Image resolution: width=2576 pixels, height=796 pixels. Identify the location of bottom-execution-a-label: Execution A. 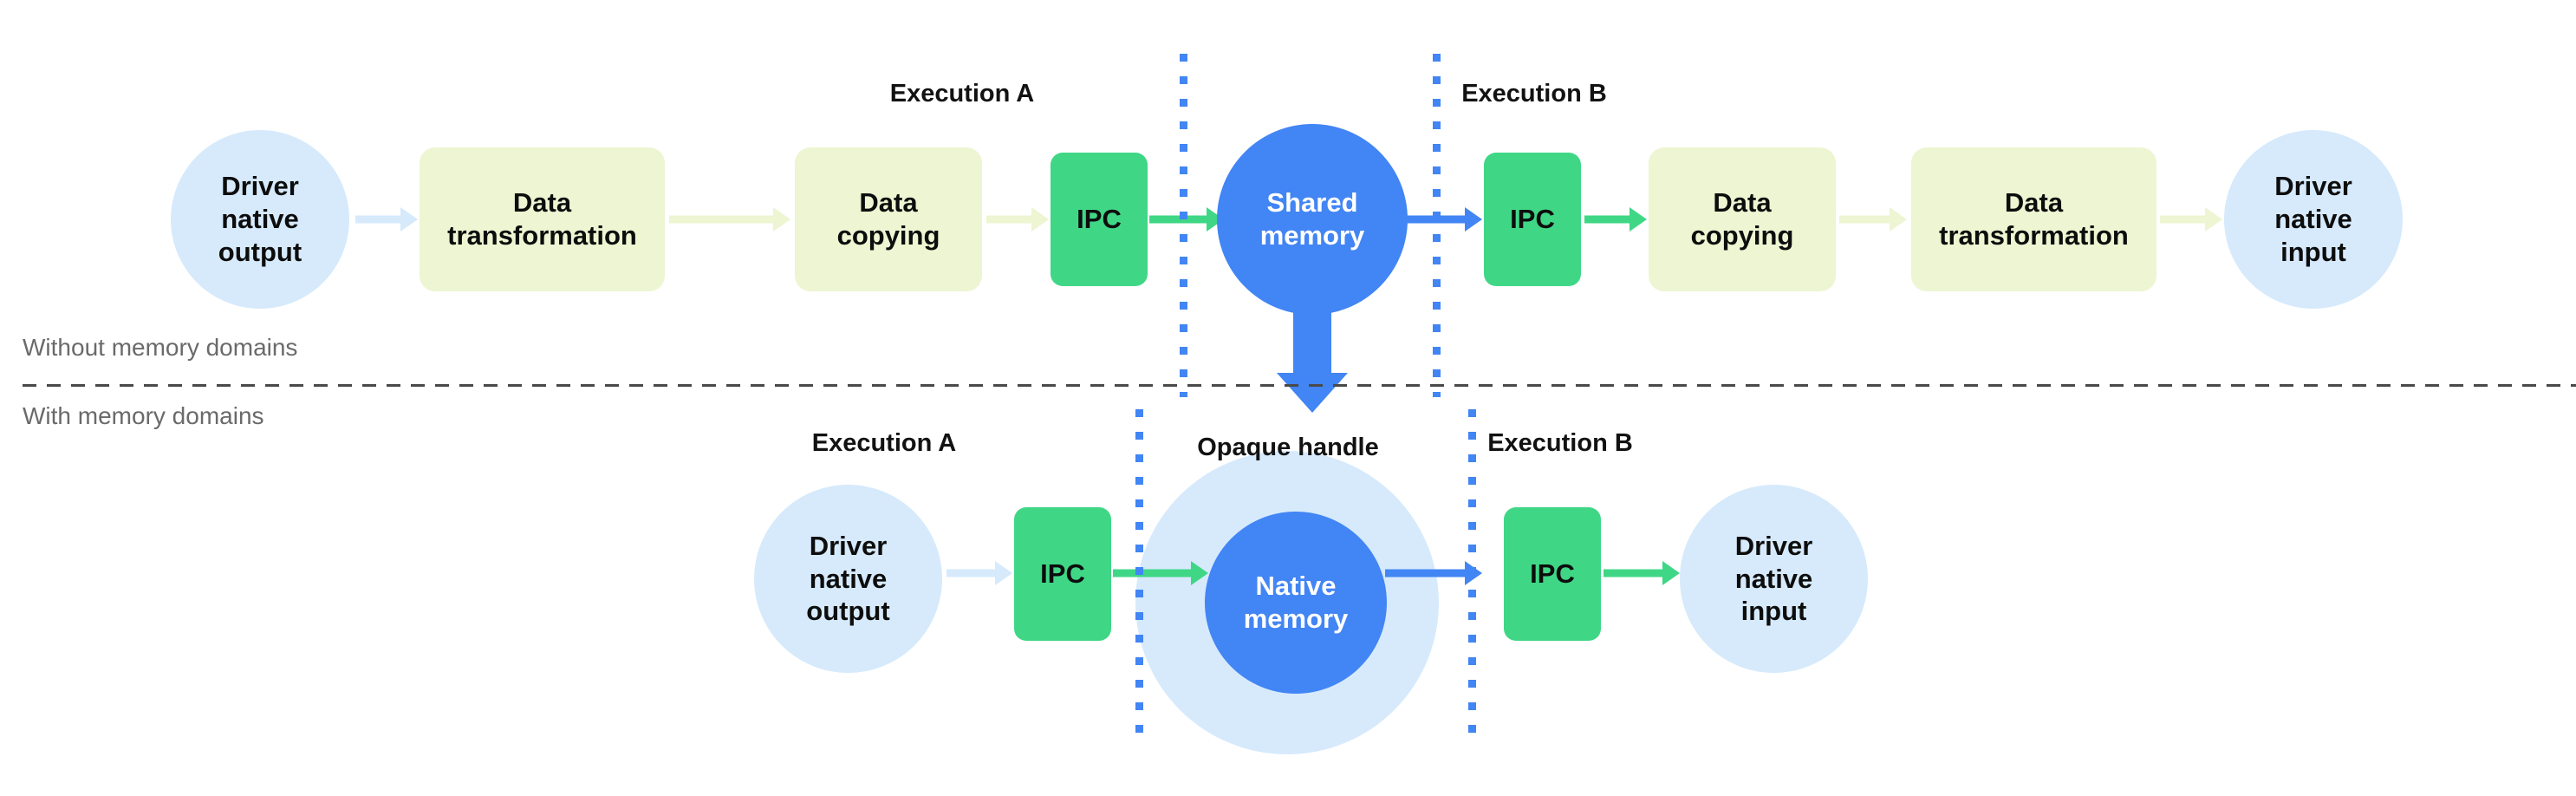
(884, 443).